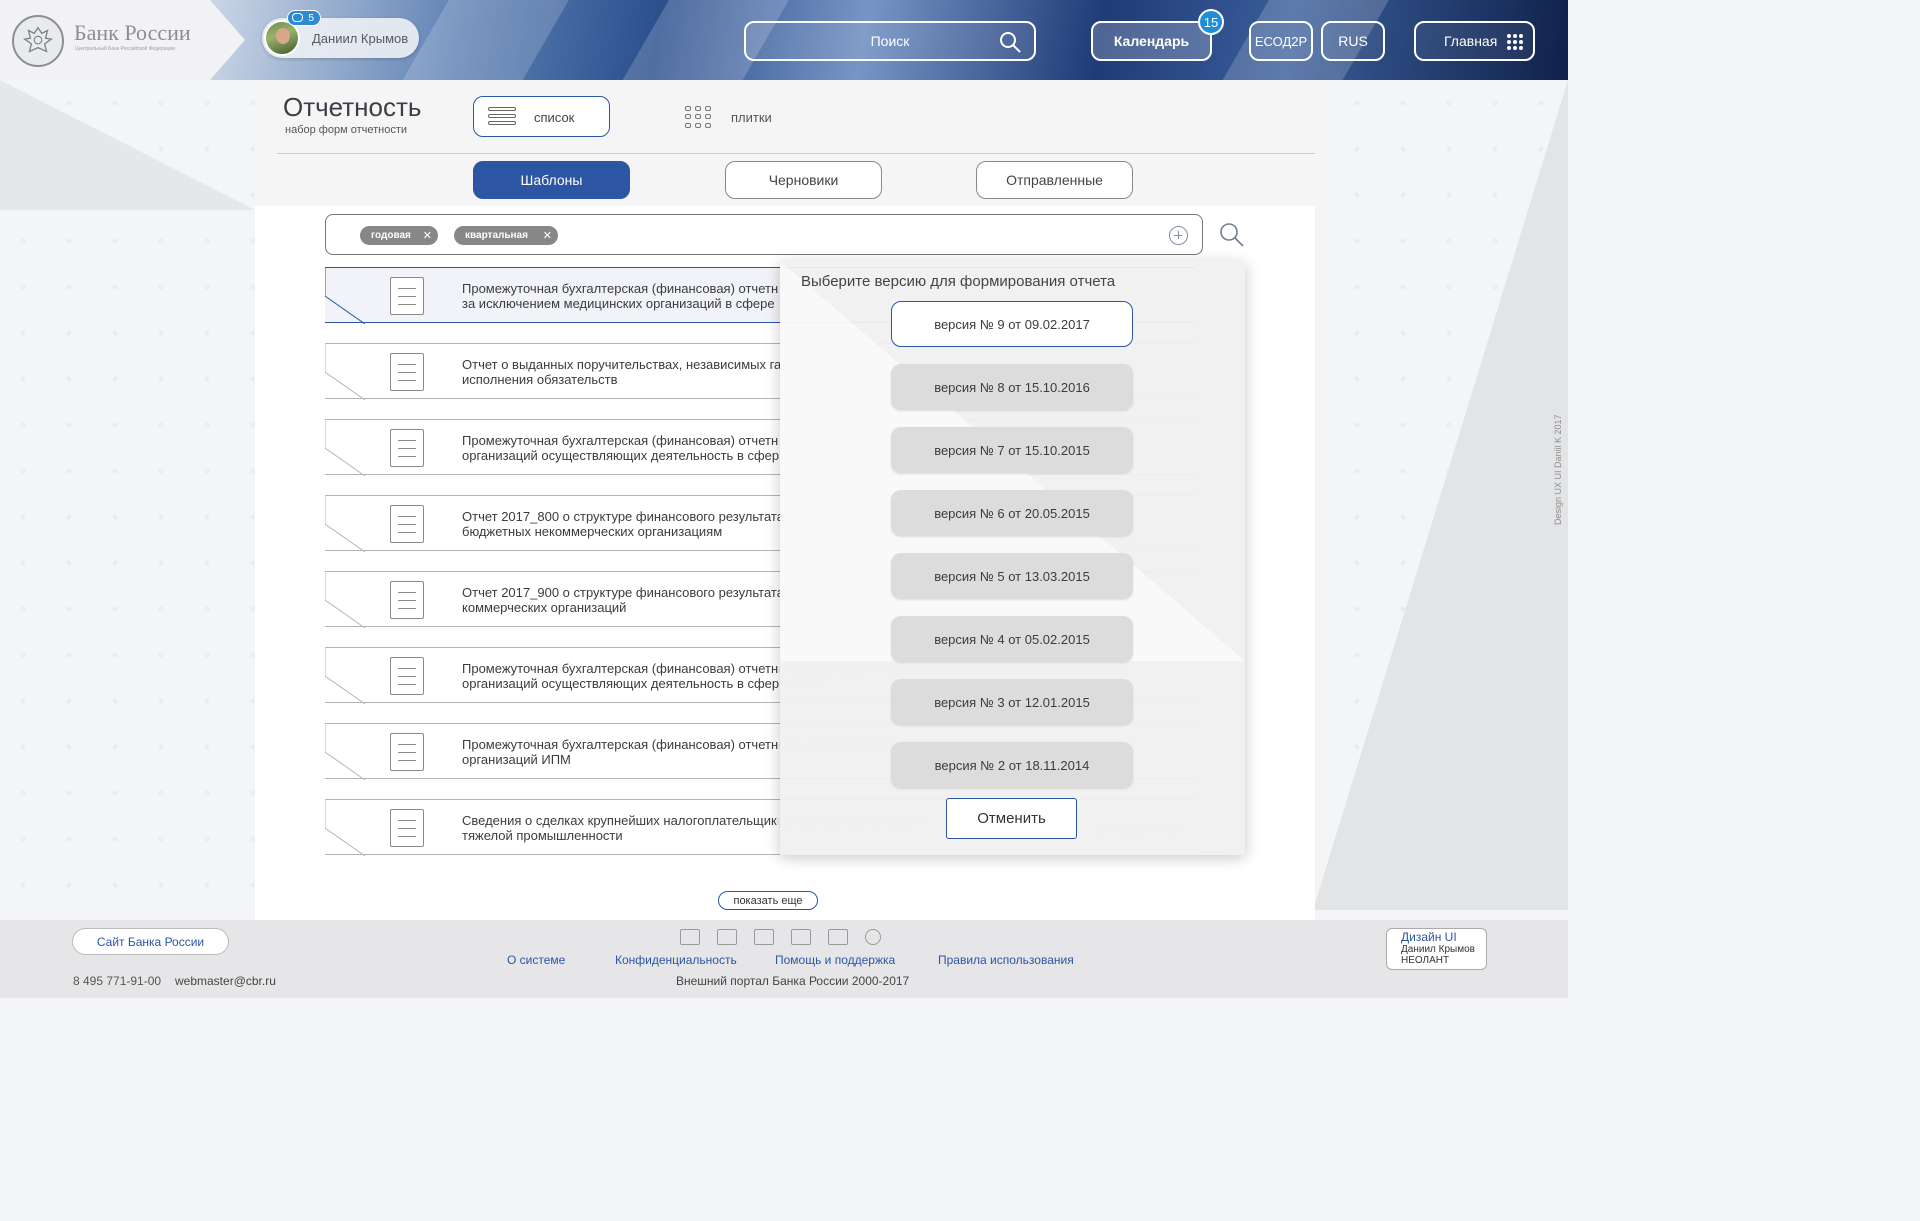 The width and height of the screenshot is (1920, 1221). I want to click on view-list-label: список, so click(554, 117).